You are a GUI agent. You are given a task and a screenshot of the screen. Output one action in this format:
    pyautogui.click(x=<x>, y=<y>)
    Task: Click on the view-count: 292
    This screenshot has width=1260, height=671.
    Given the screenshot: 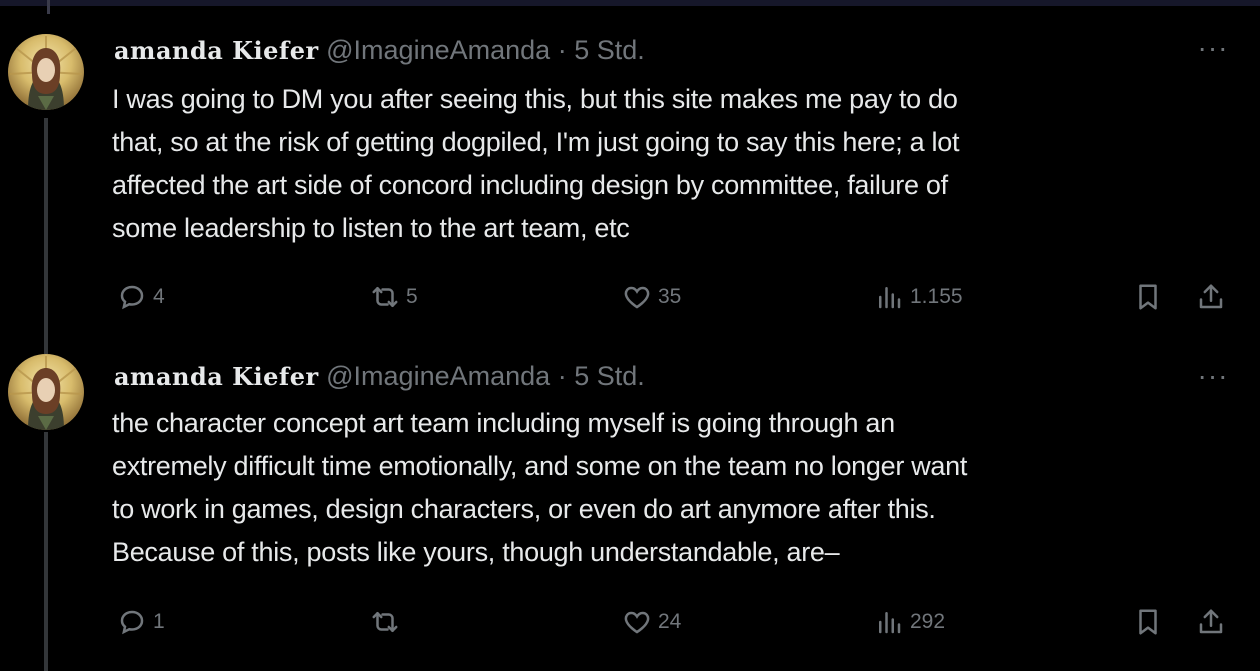 What is the action you would take?
    pyautogui.click(x=928, y=621)
    